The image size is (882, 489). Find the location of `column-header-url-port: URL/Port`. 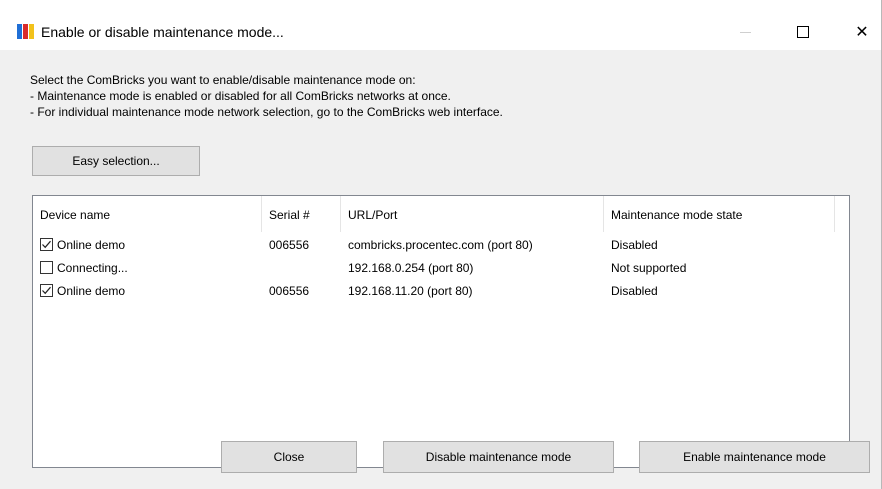

column-header-url-port: URL/Port is located at coordinates (472, 214).